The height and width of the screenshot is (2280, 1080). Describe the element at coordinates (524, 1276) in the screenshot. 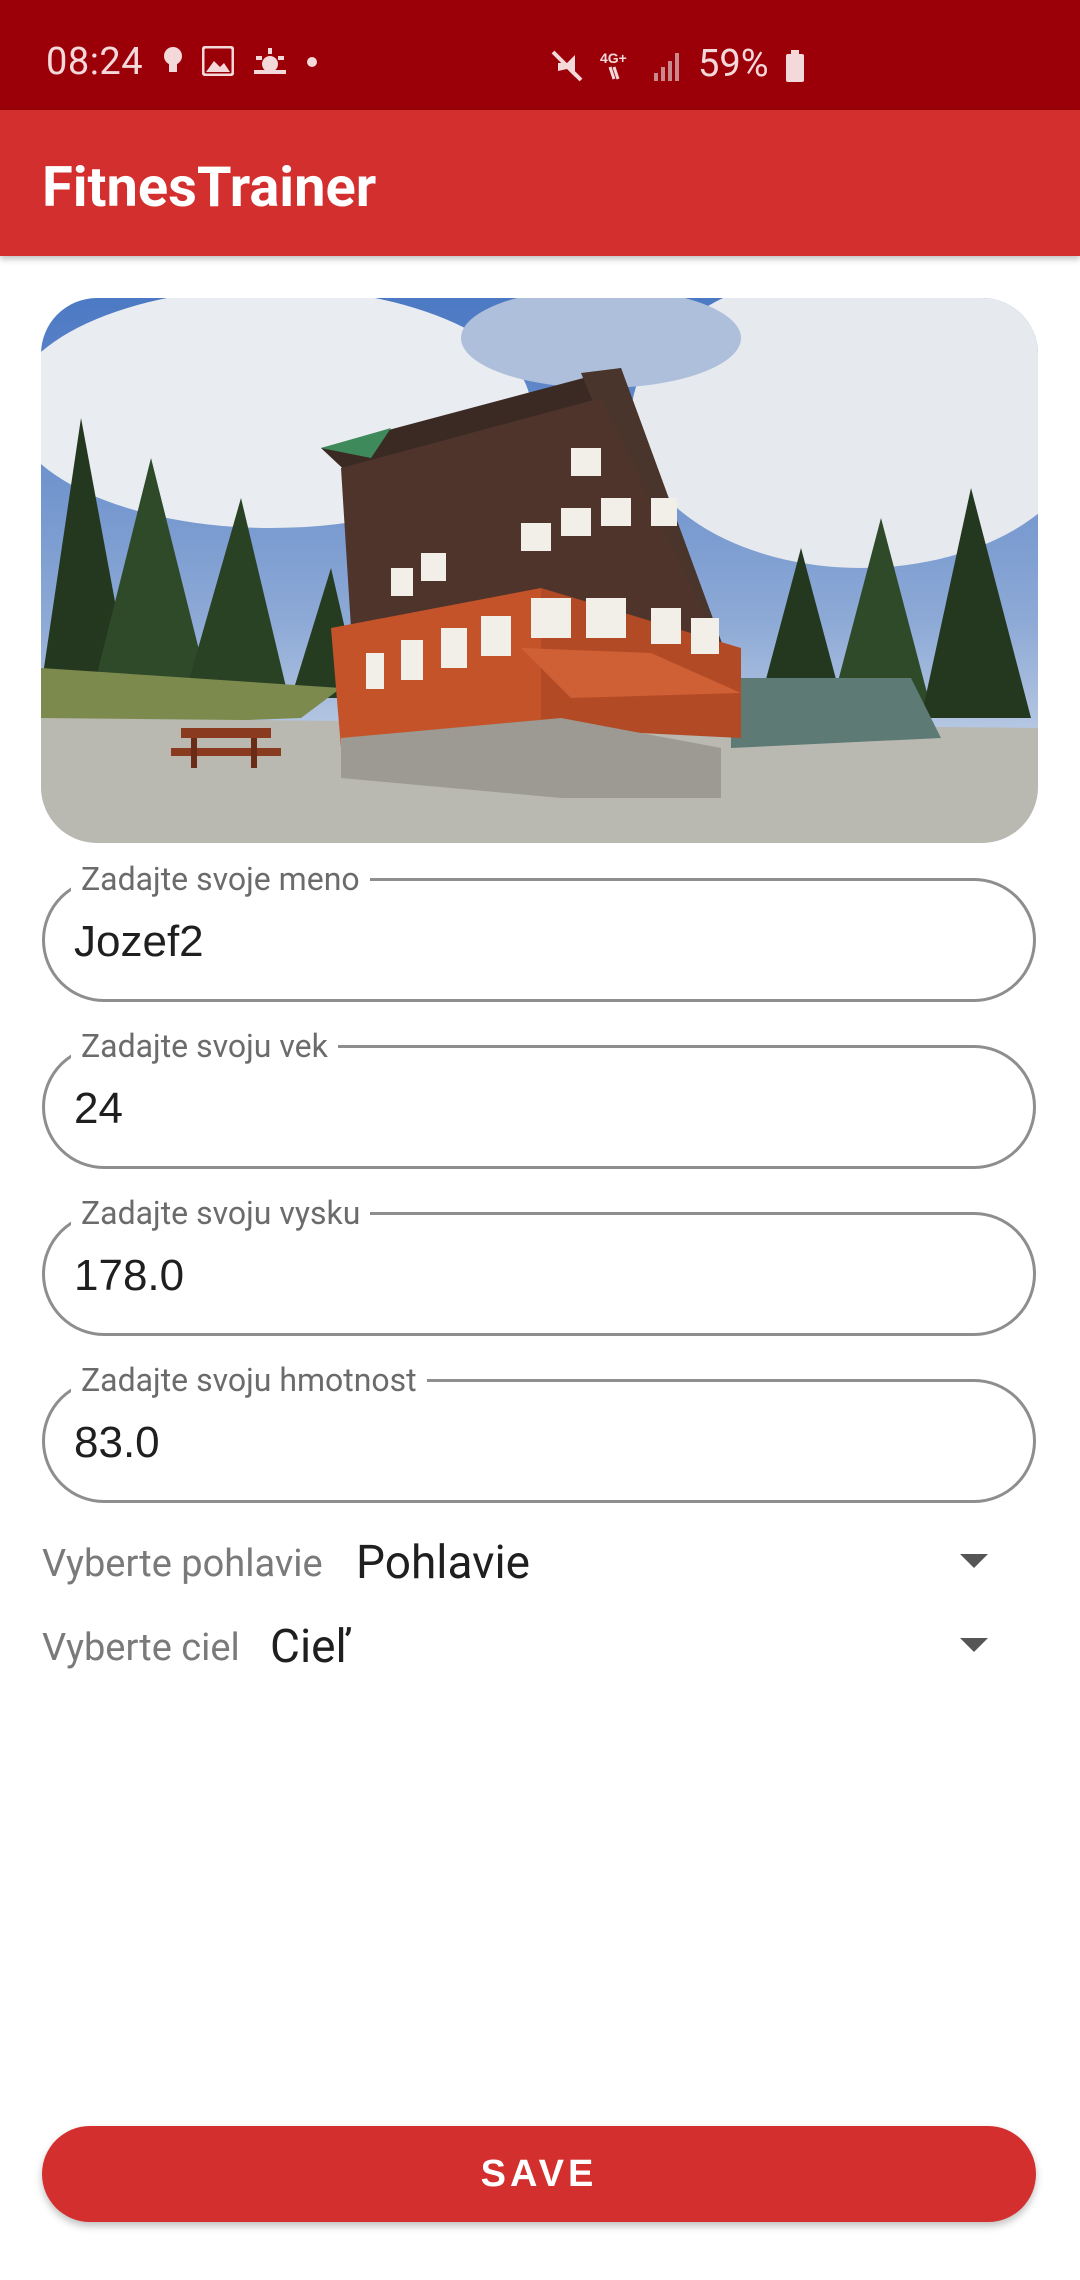

I see `height-input` at that location.